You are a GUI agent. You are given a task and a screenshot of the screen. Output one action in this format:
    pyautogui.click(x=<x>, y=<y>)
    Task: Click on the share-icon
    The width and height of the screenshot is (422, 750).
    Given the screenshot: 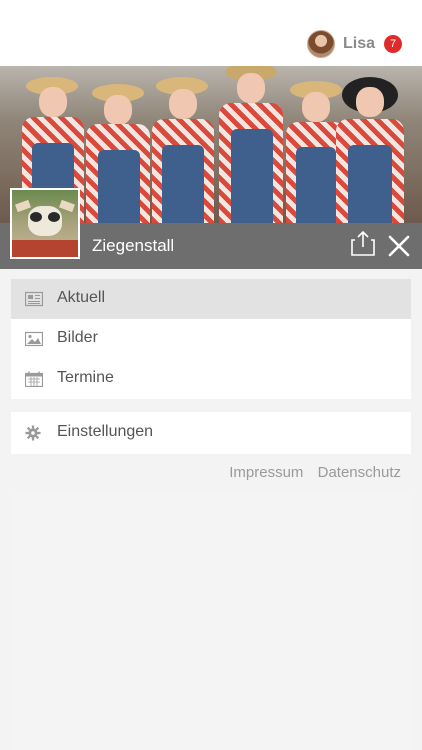 What is the action you would take?
    pyautogui.click(x=363, y=243)
    